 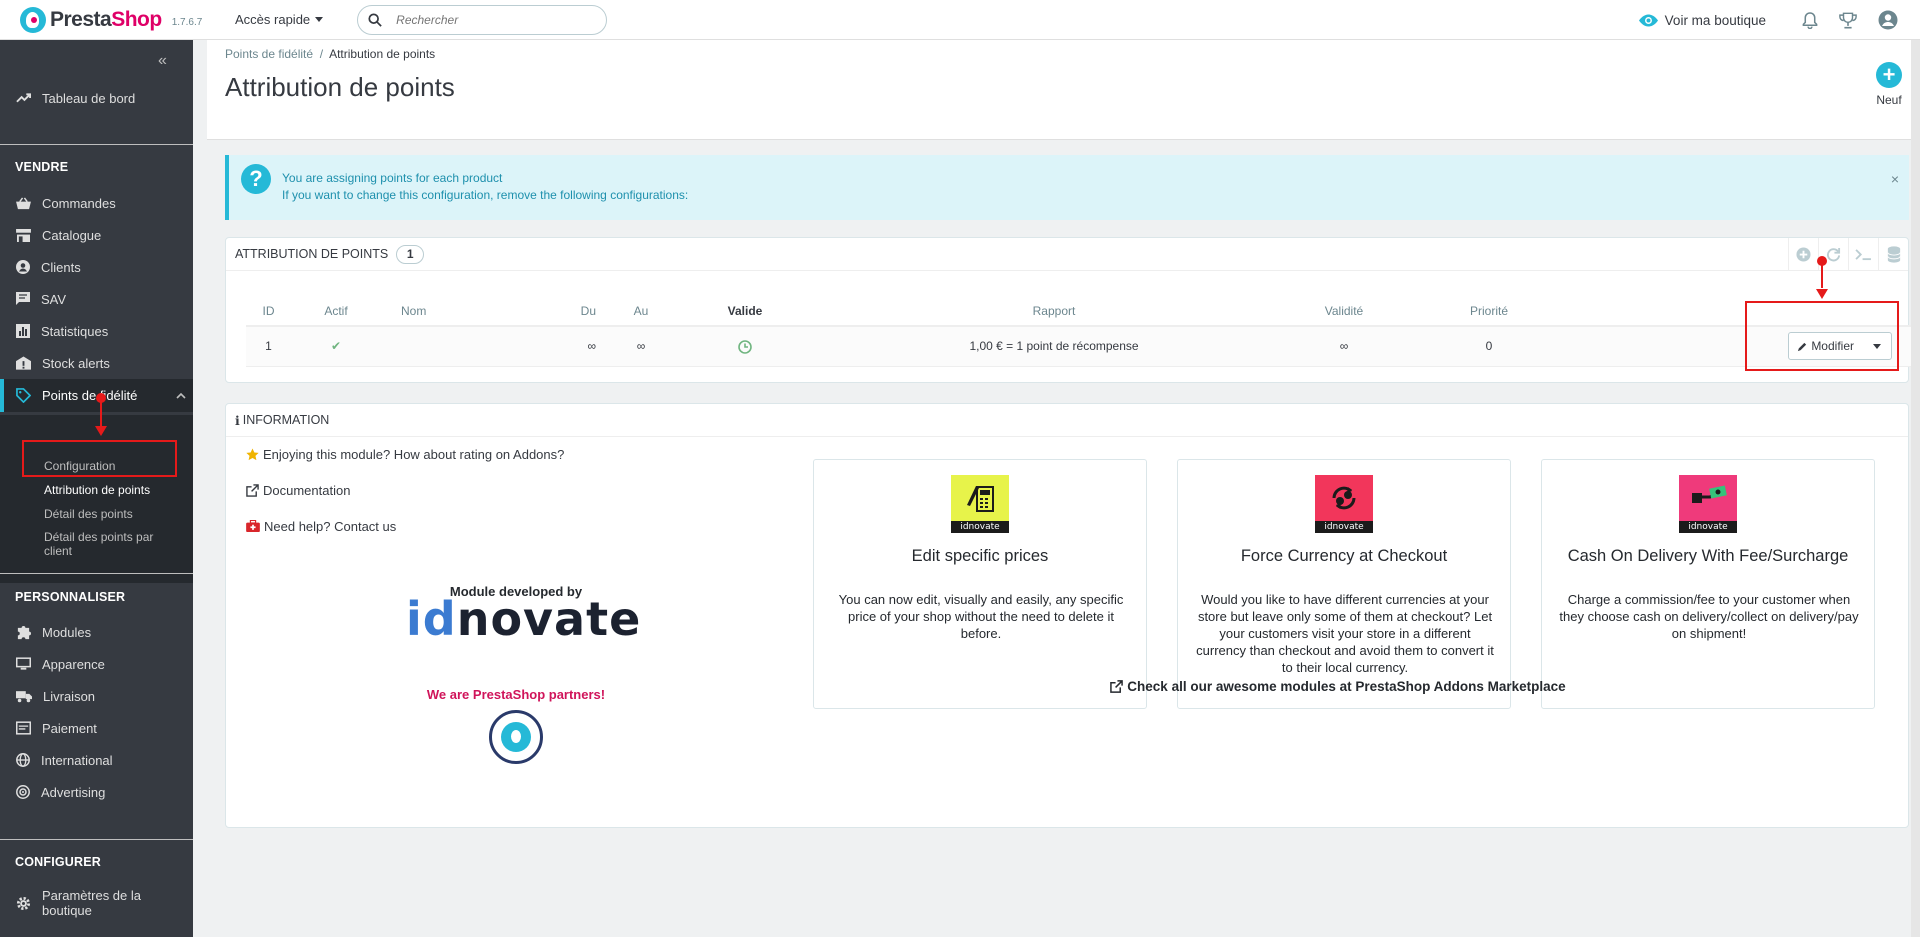 I want to click on chevron-up-icon, so click(x=181, y=395).